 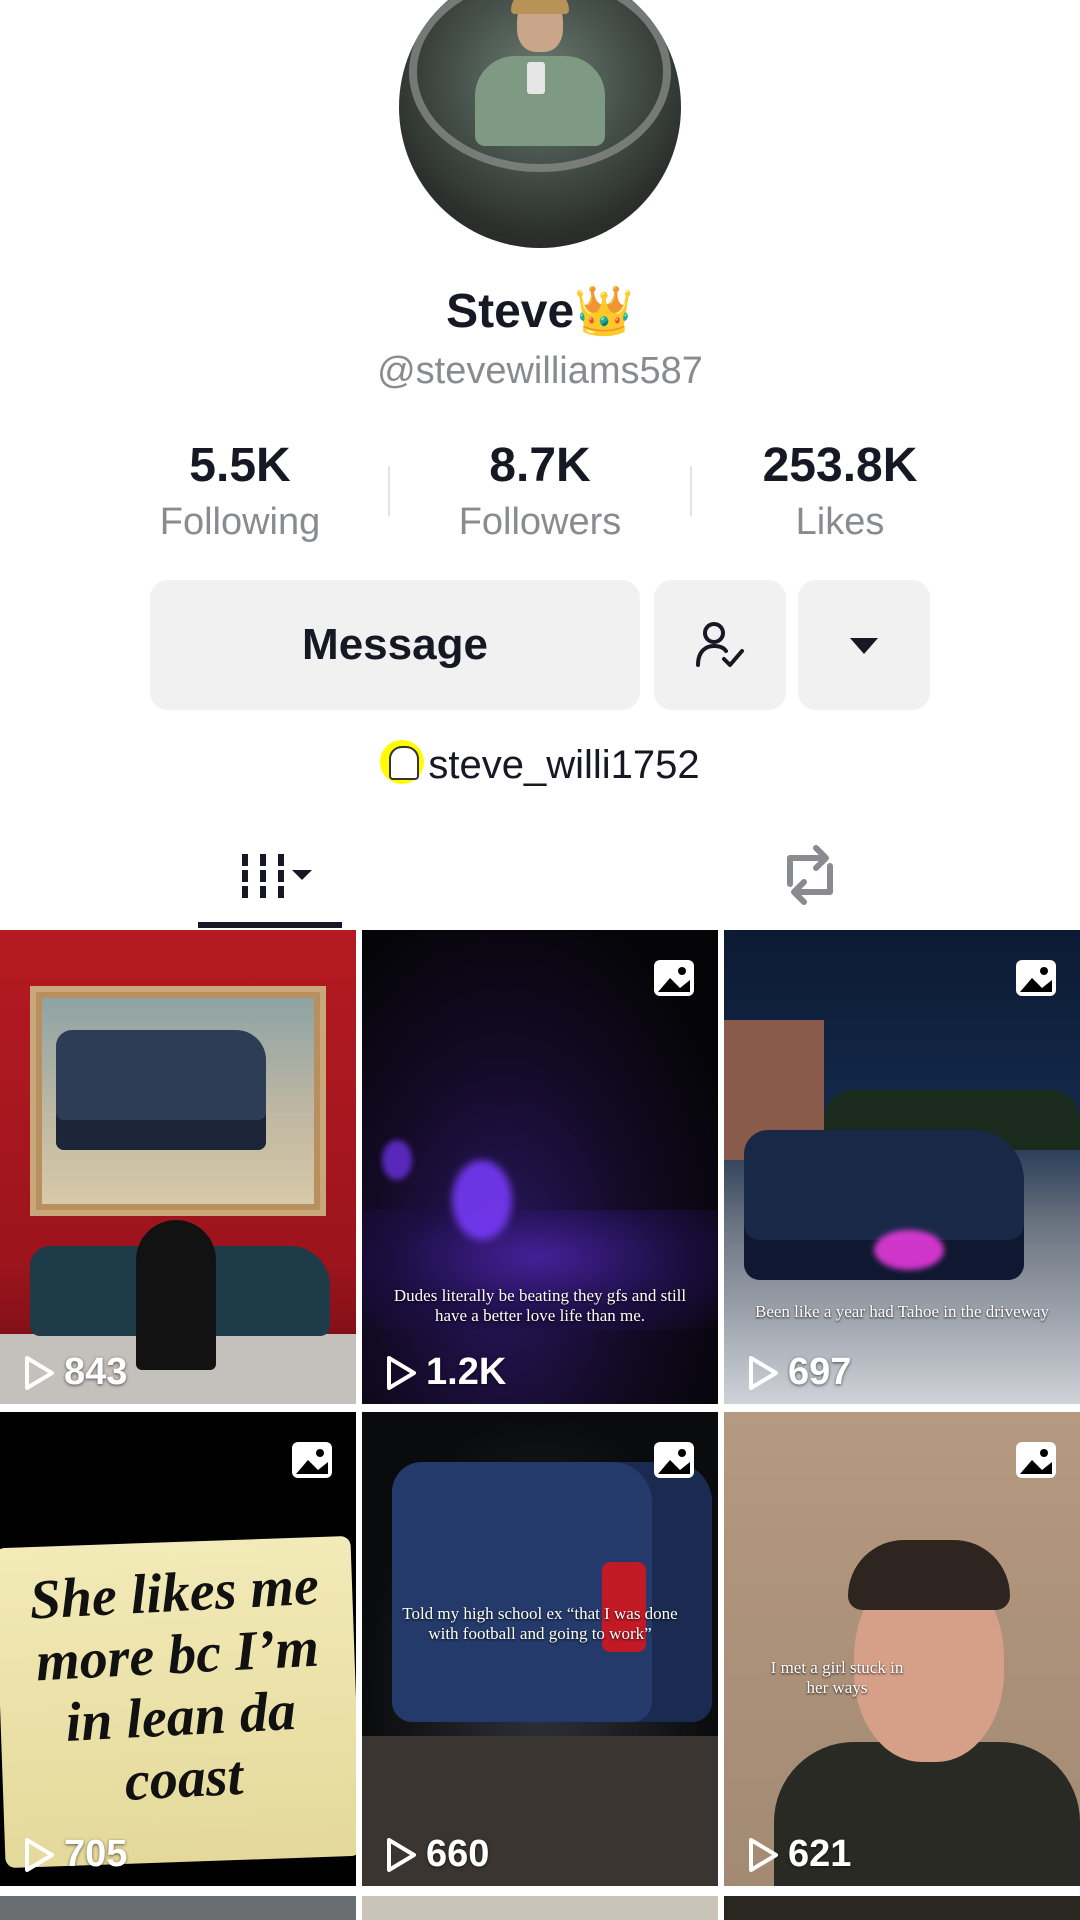 What do you see at coordinates (536, 78) in the screenshot?
I see `avatar-photo-phone` at bounding box center [536, 78].